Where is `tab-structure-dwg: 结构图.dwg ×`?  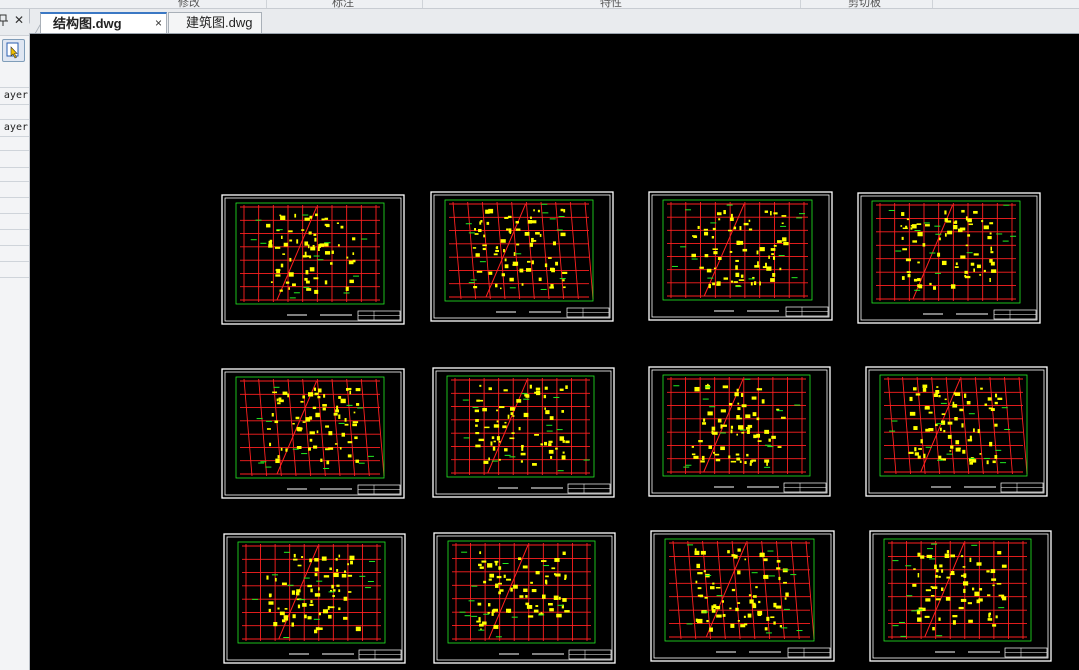
tab-structure-dwg: 结构图.dwg × is located at coordinates (103, 22).